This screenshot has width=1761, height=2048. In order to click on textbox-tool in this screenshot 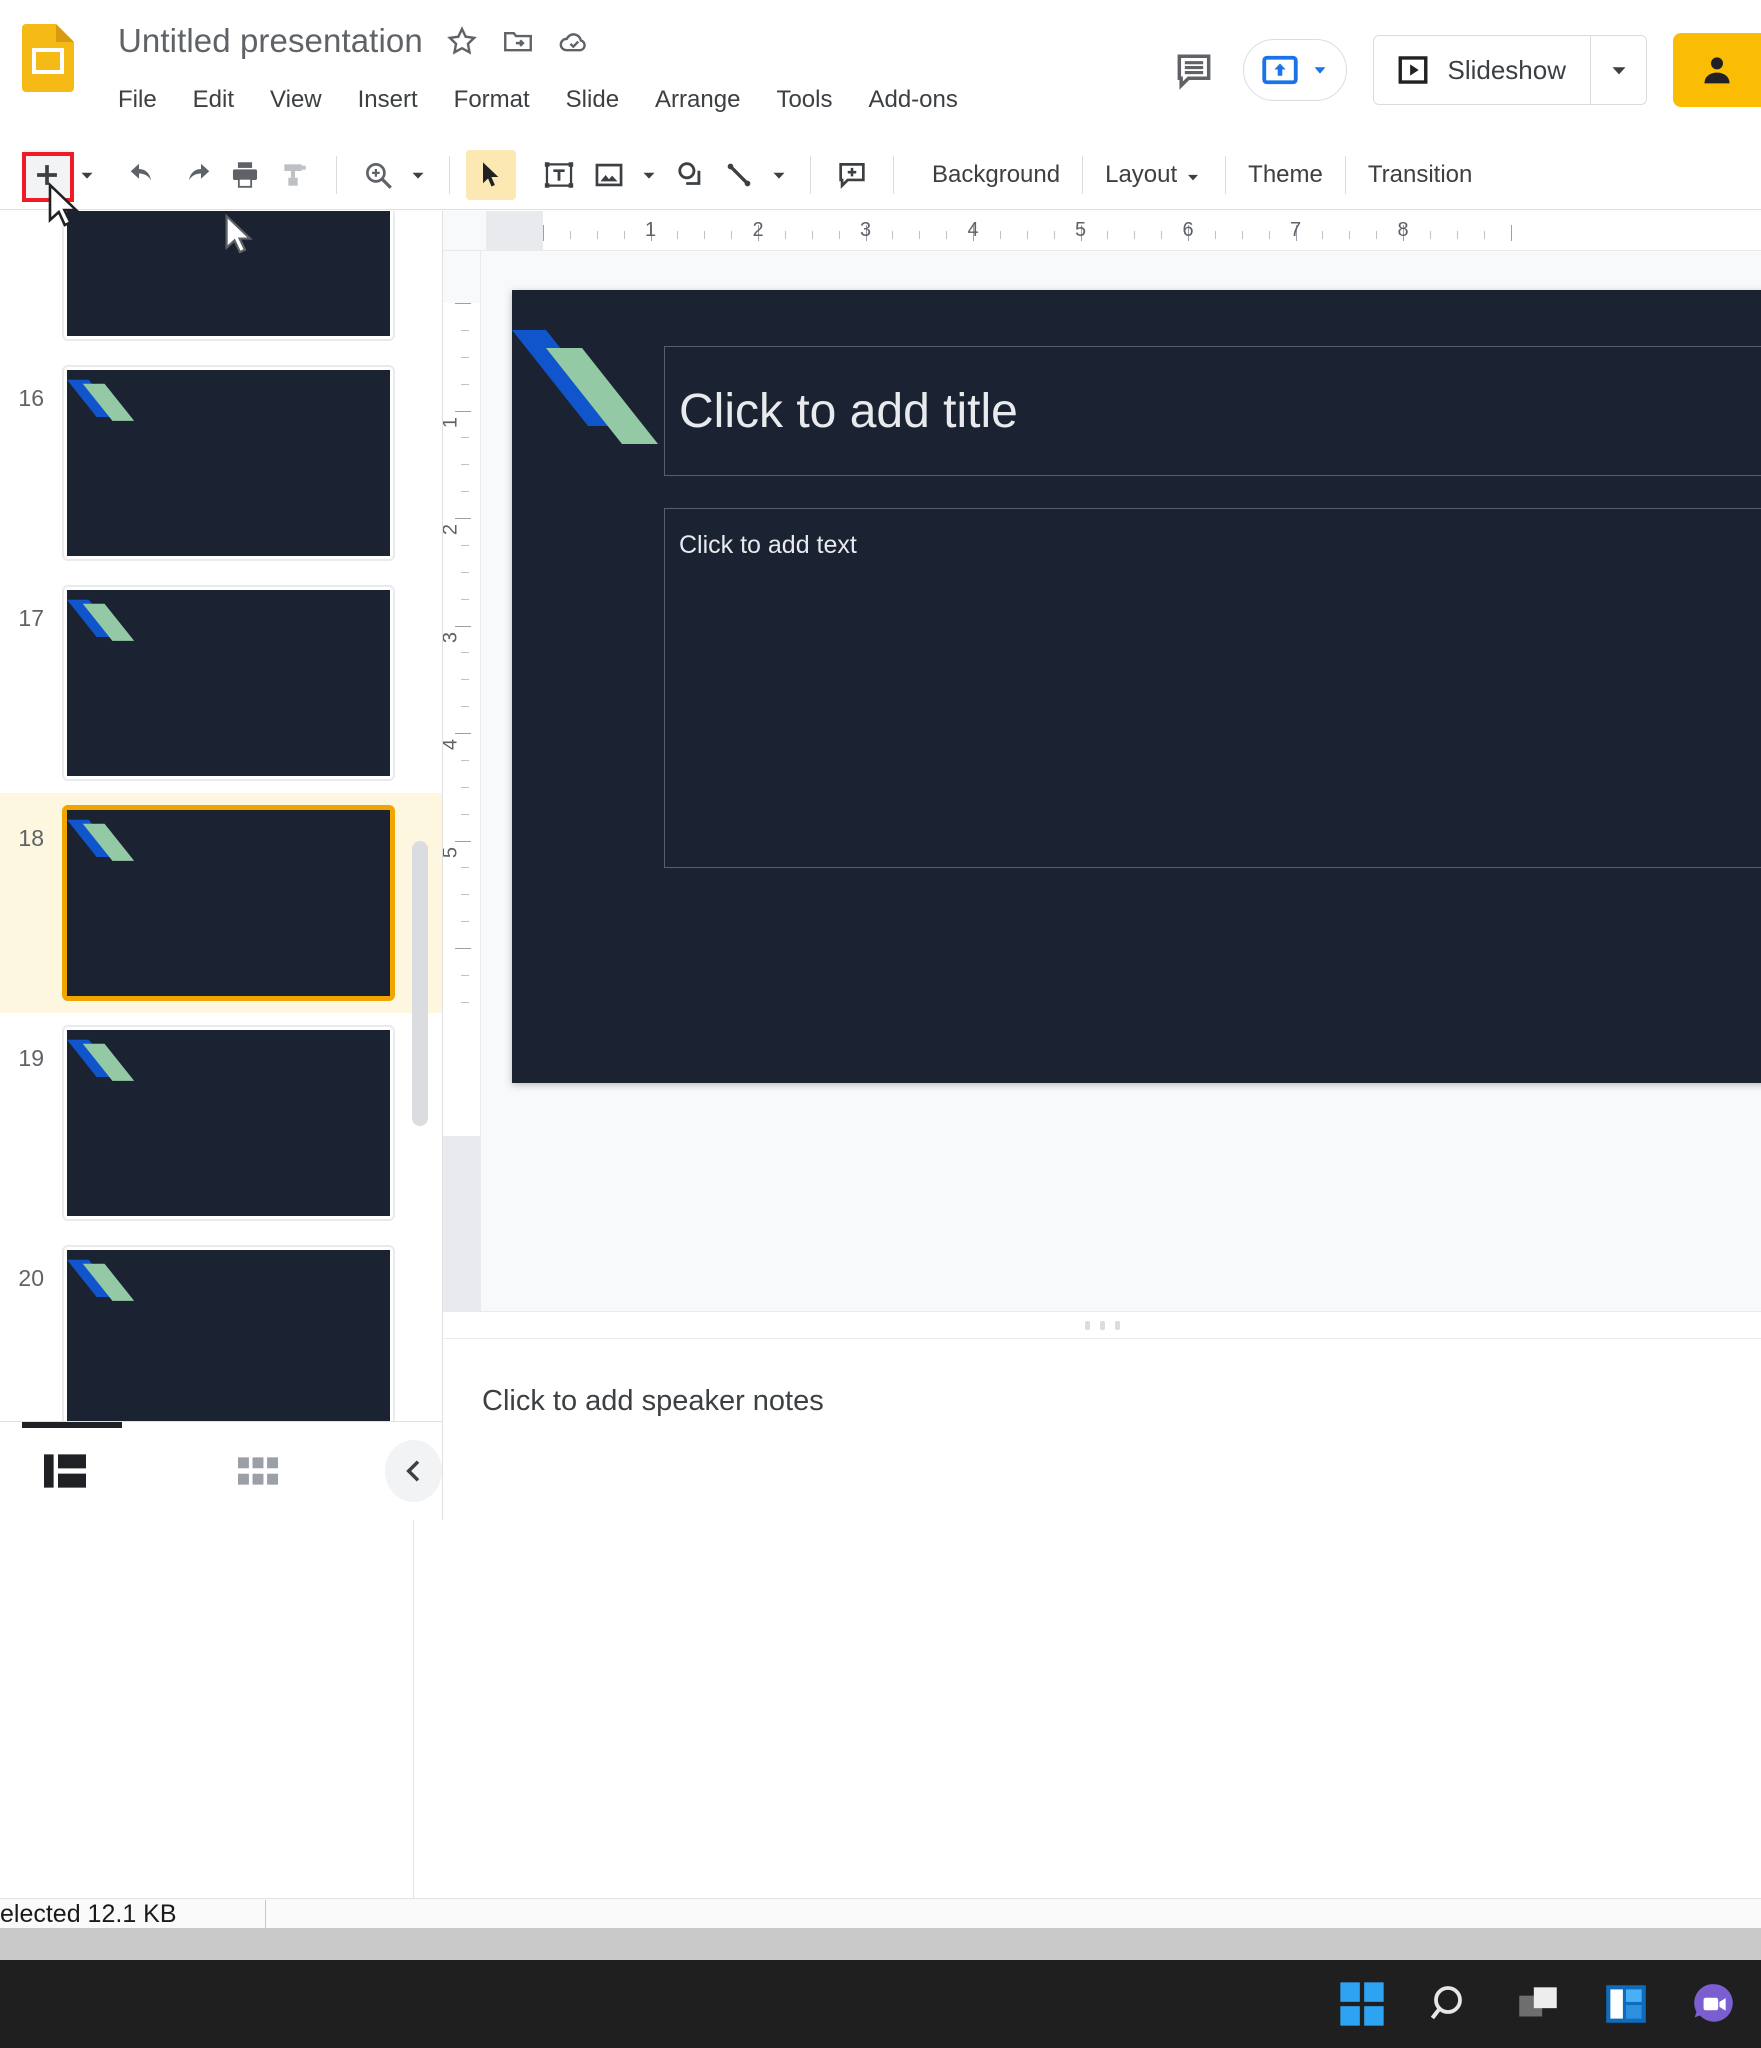, I will do `click(559, 175)`.